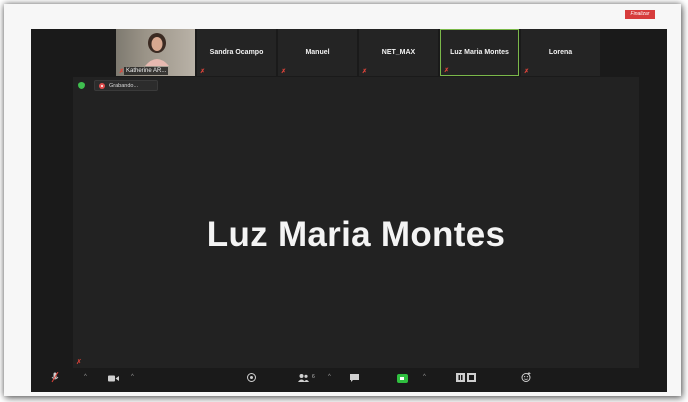  What do you see at coordinates (55, 377) in the screenshot?
I see `mute-mic-icon` at bounding box center [55, 377].